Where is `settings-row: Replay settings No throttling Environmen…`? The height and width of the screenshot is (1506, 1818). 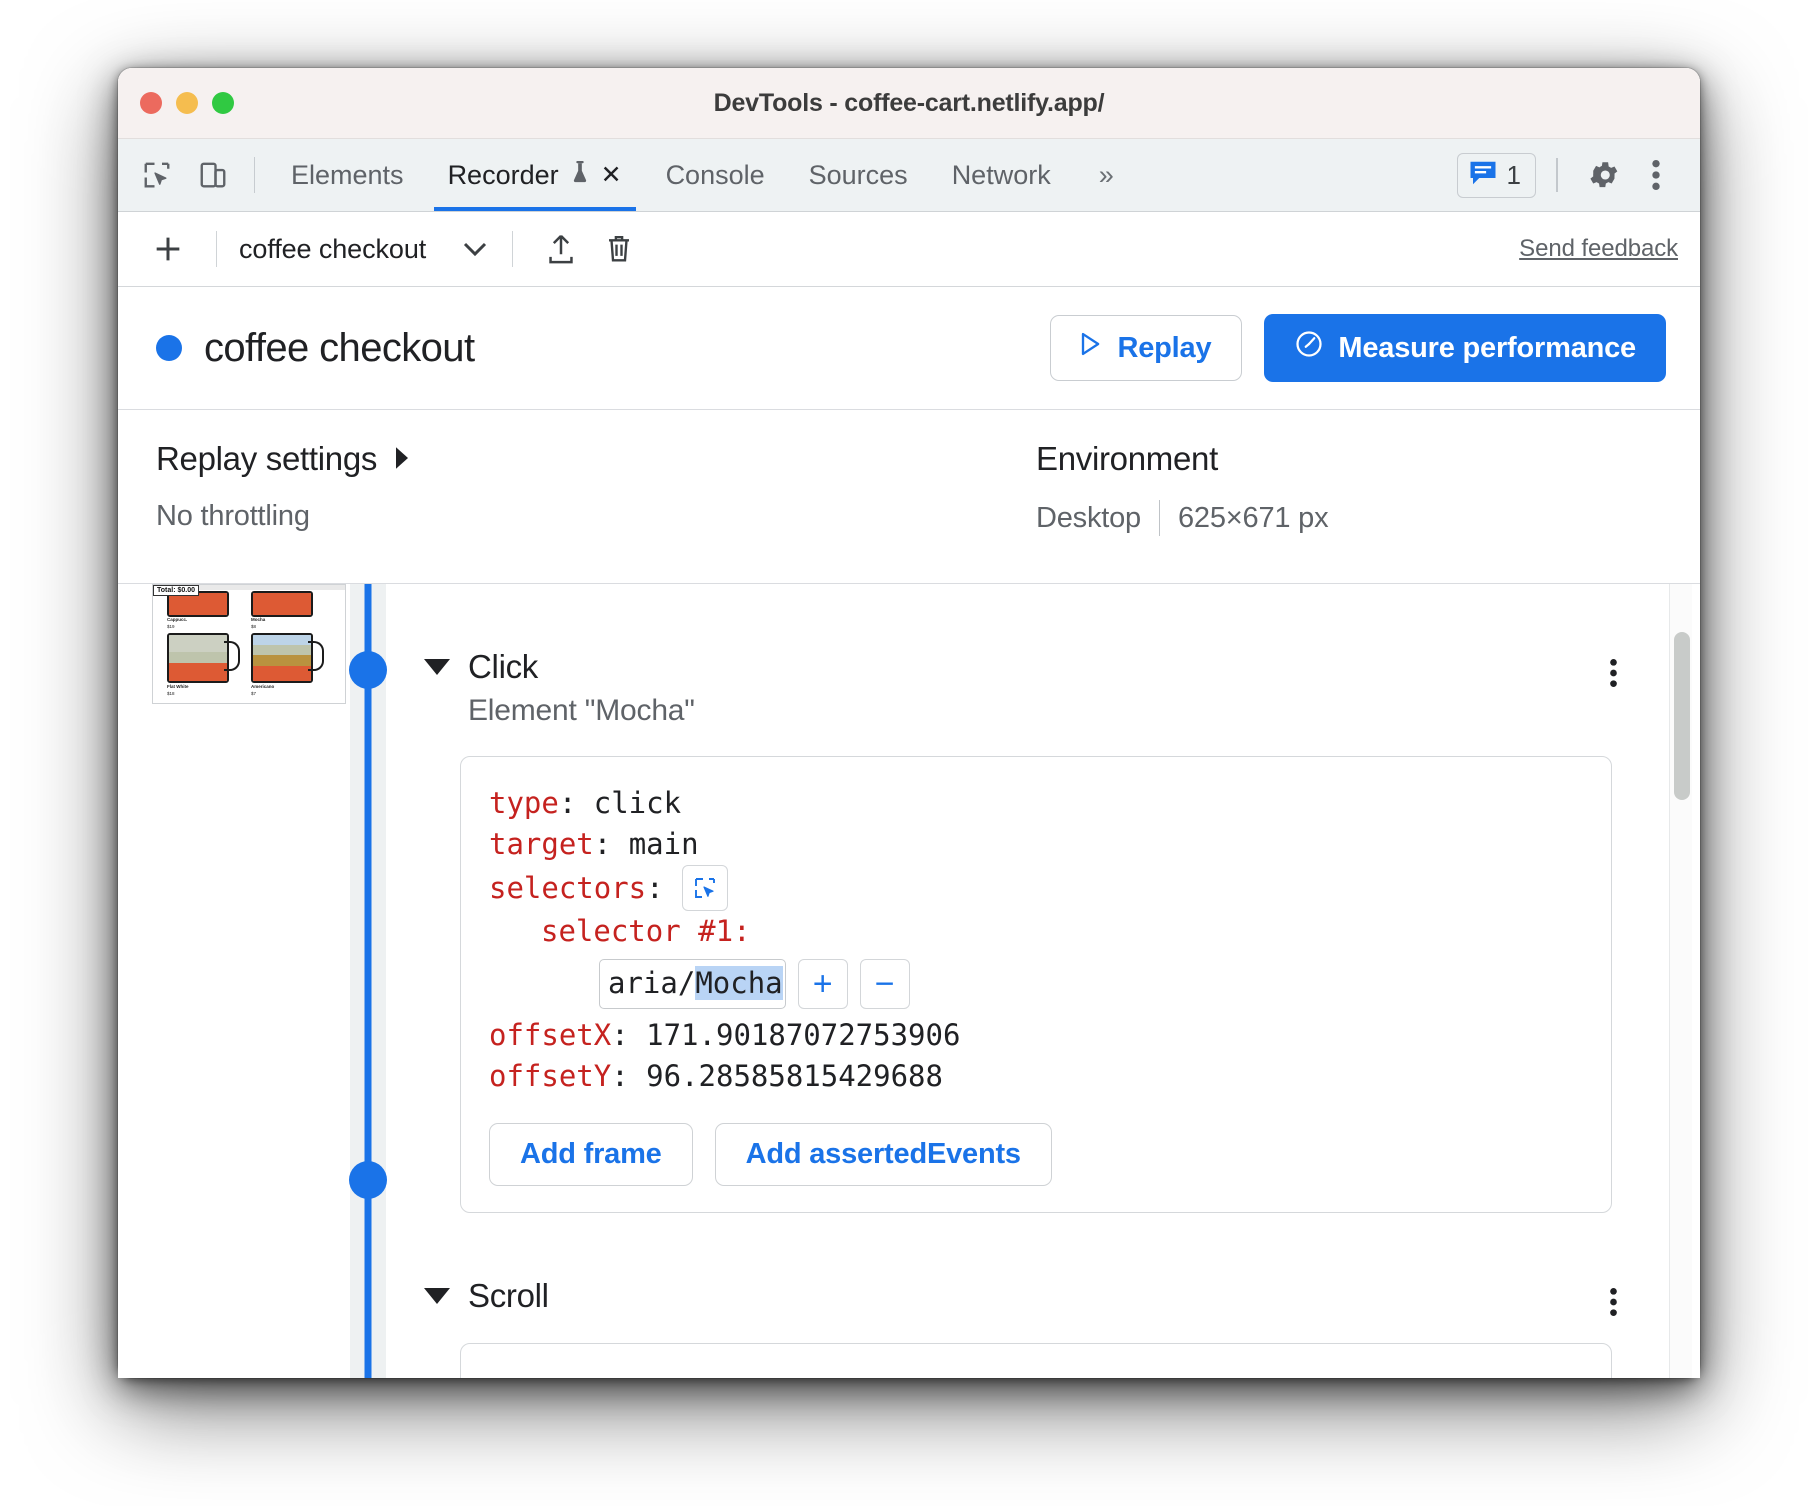 settings-row: Replay settings No throttling Environmen… is located at coordinates (909, 497).